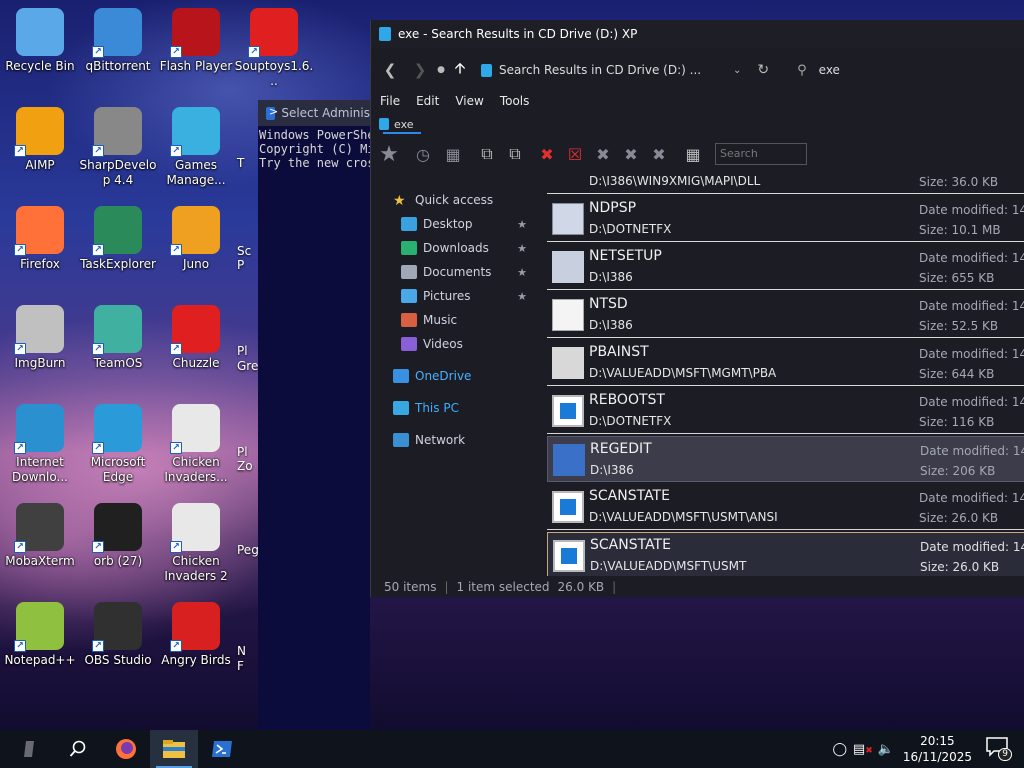 The height and width of the screenshot is (768, 1024). What do you see at coordinates (443, 344) in the screenshot?
I see `nav-item-label: Videos` at bounding box center [443, 344].